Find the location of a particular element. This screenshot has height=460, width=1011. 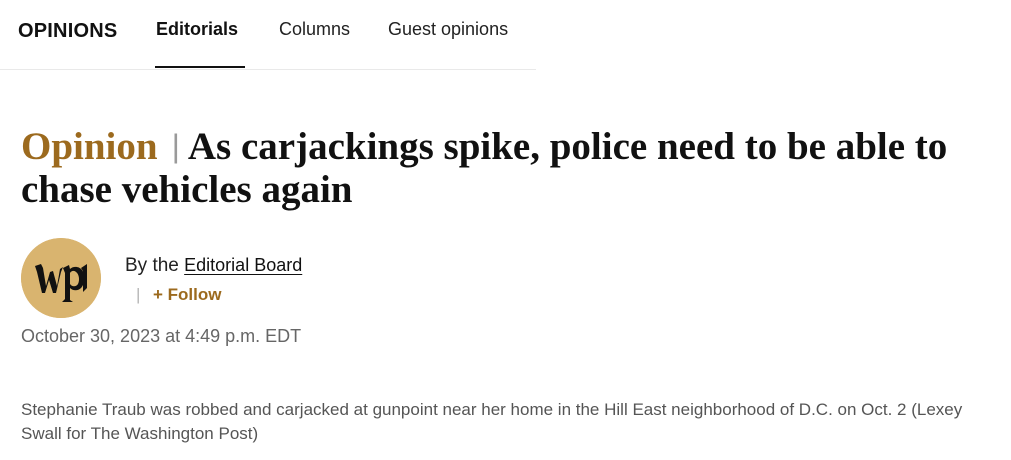

wp-logo-icon is located at coordinates (61, 278).